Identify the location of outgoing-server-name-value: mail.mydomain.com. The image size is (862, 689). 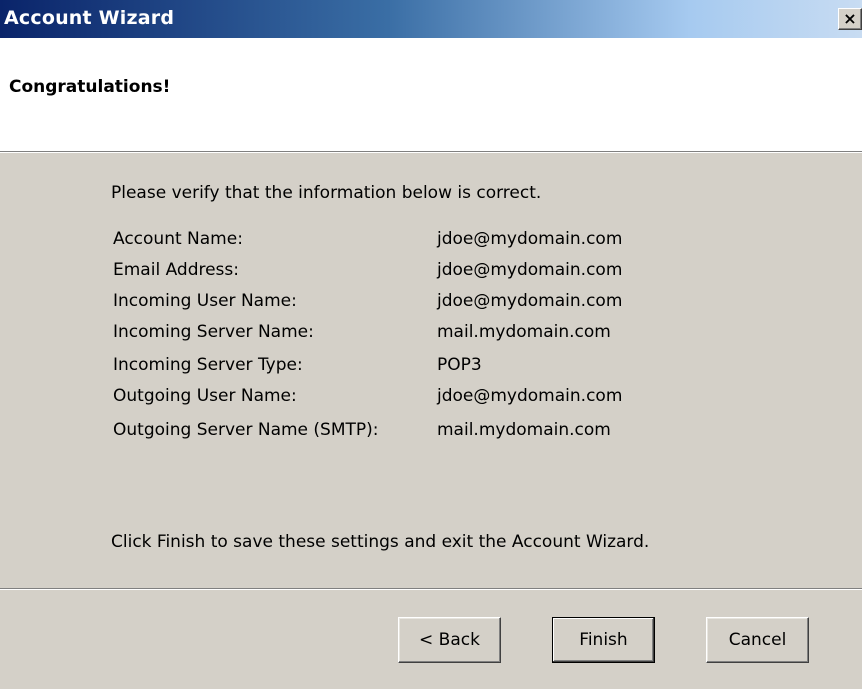
(524, 430).